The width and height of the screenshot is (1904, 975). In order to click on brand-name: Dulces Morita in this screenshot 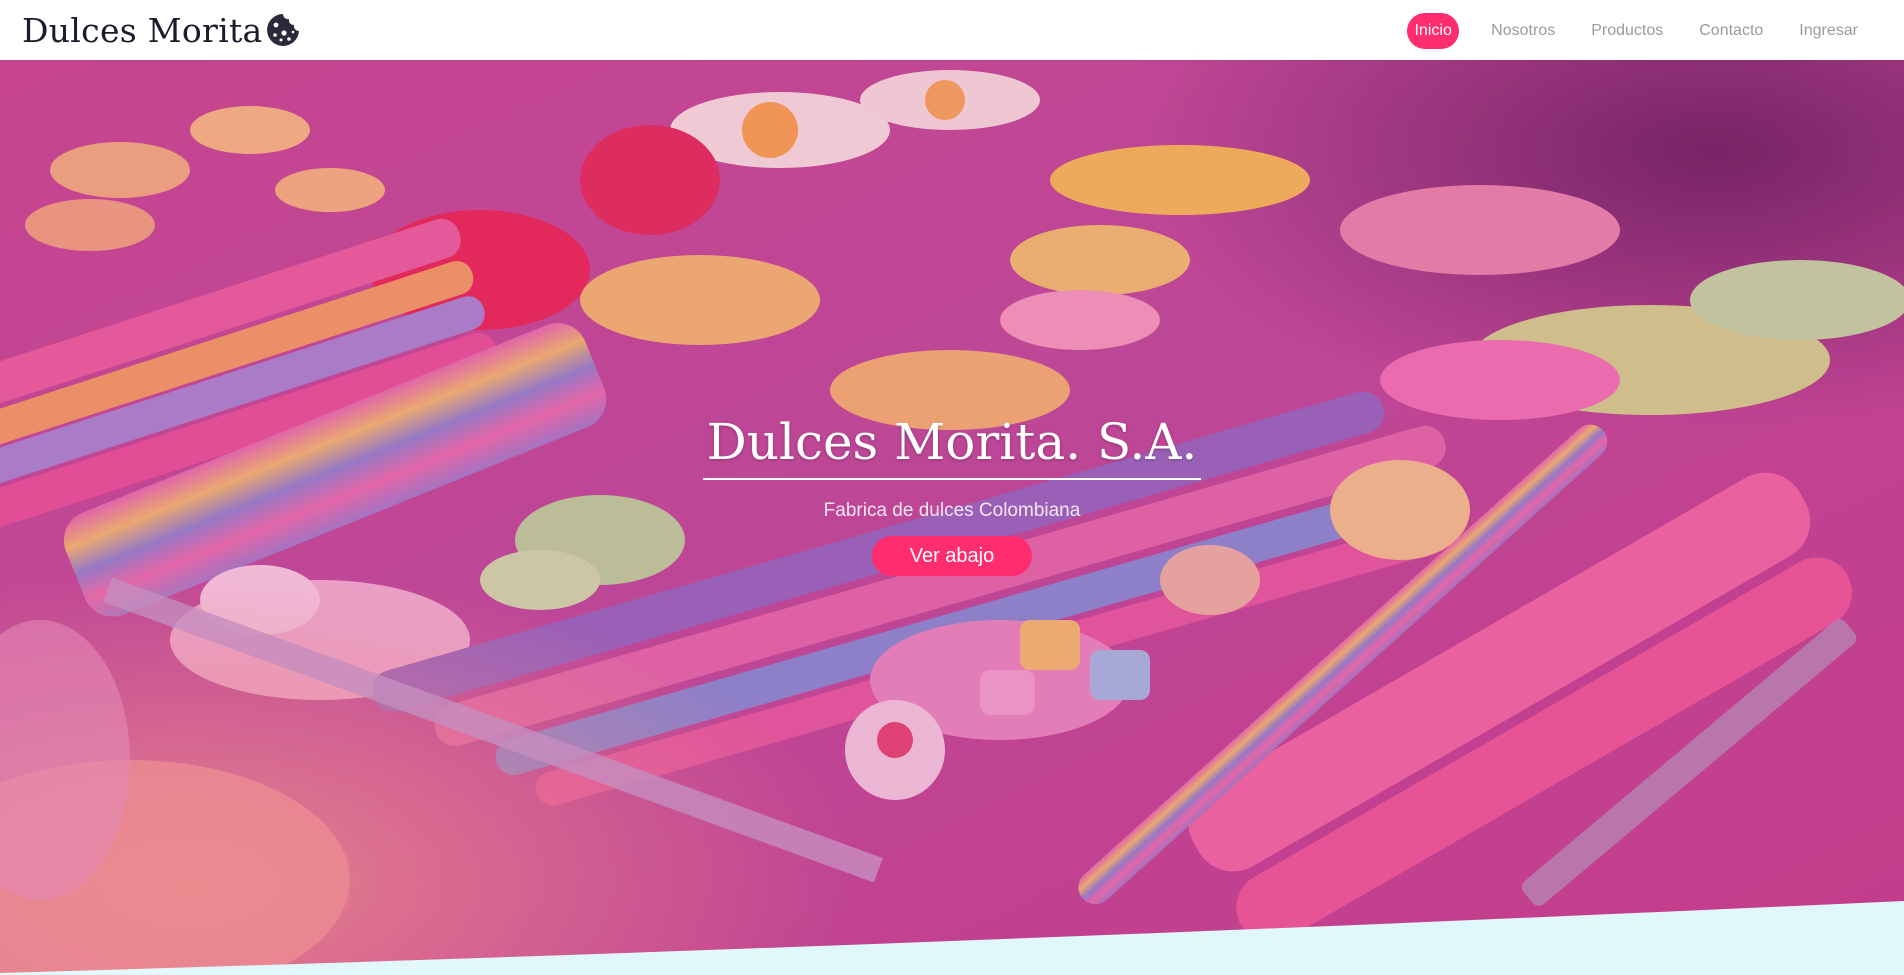, I will do `click(142, 30)`.